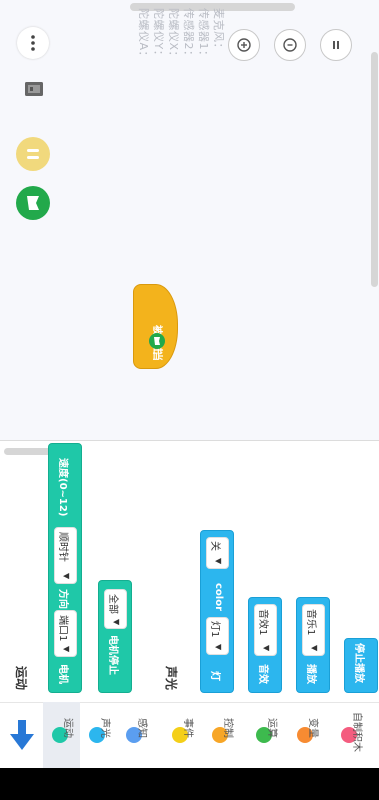 The width and height of the screenshot is (379, 800). Describe the element at coordinates (214, 629) in the screenshot. I see `light-lamp-value: 灯1` at that location.